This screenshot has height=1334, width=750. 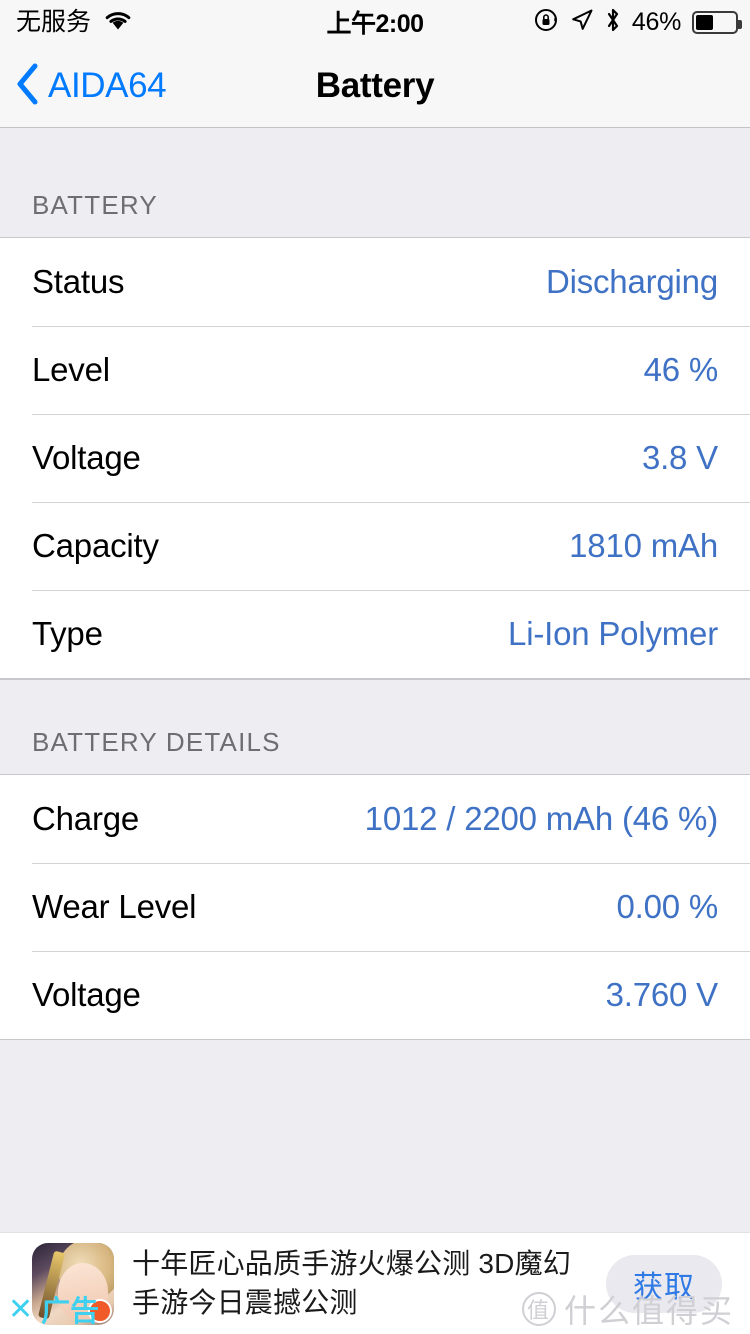 I want to click on table-row: Charge 1012 / 2200 mAh (46 %), so click(x=375, y=819).